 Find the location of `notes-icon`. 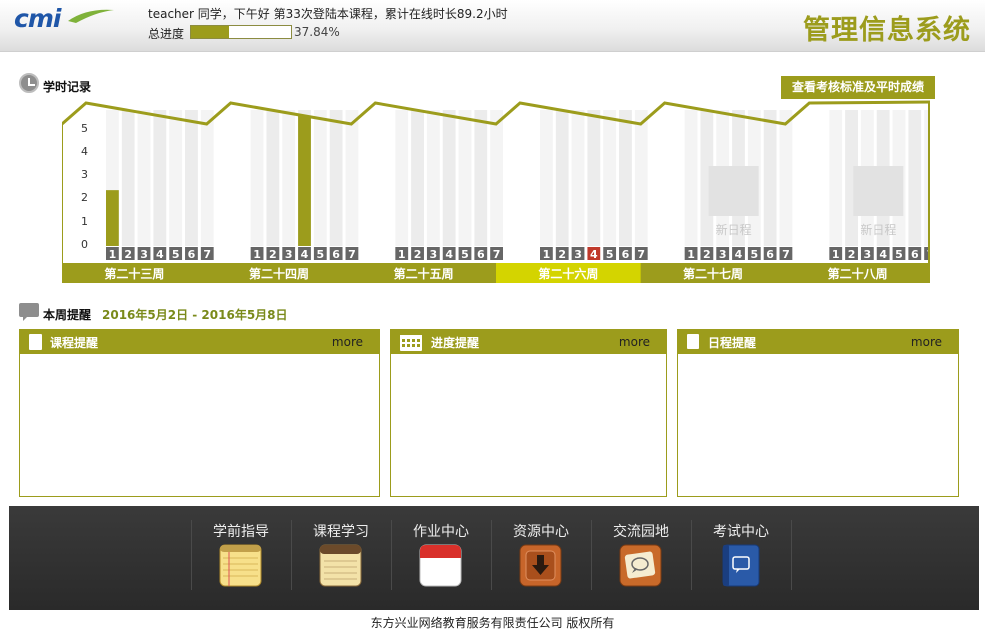

notes-icon is located at coordinates (340, 565).